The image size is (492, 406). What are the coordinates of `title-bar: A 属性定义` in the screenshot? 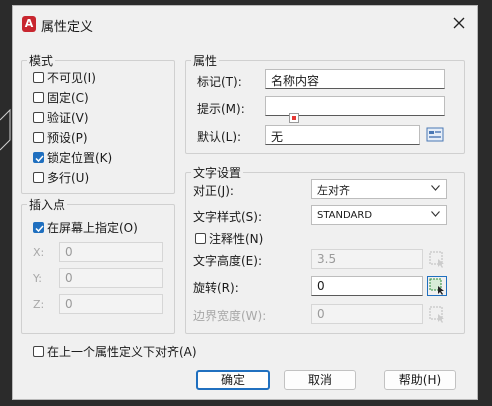 It's located at (245, 23).